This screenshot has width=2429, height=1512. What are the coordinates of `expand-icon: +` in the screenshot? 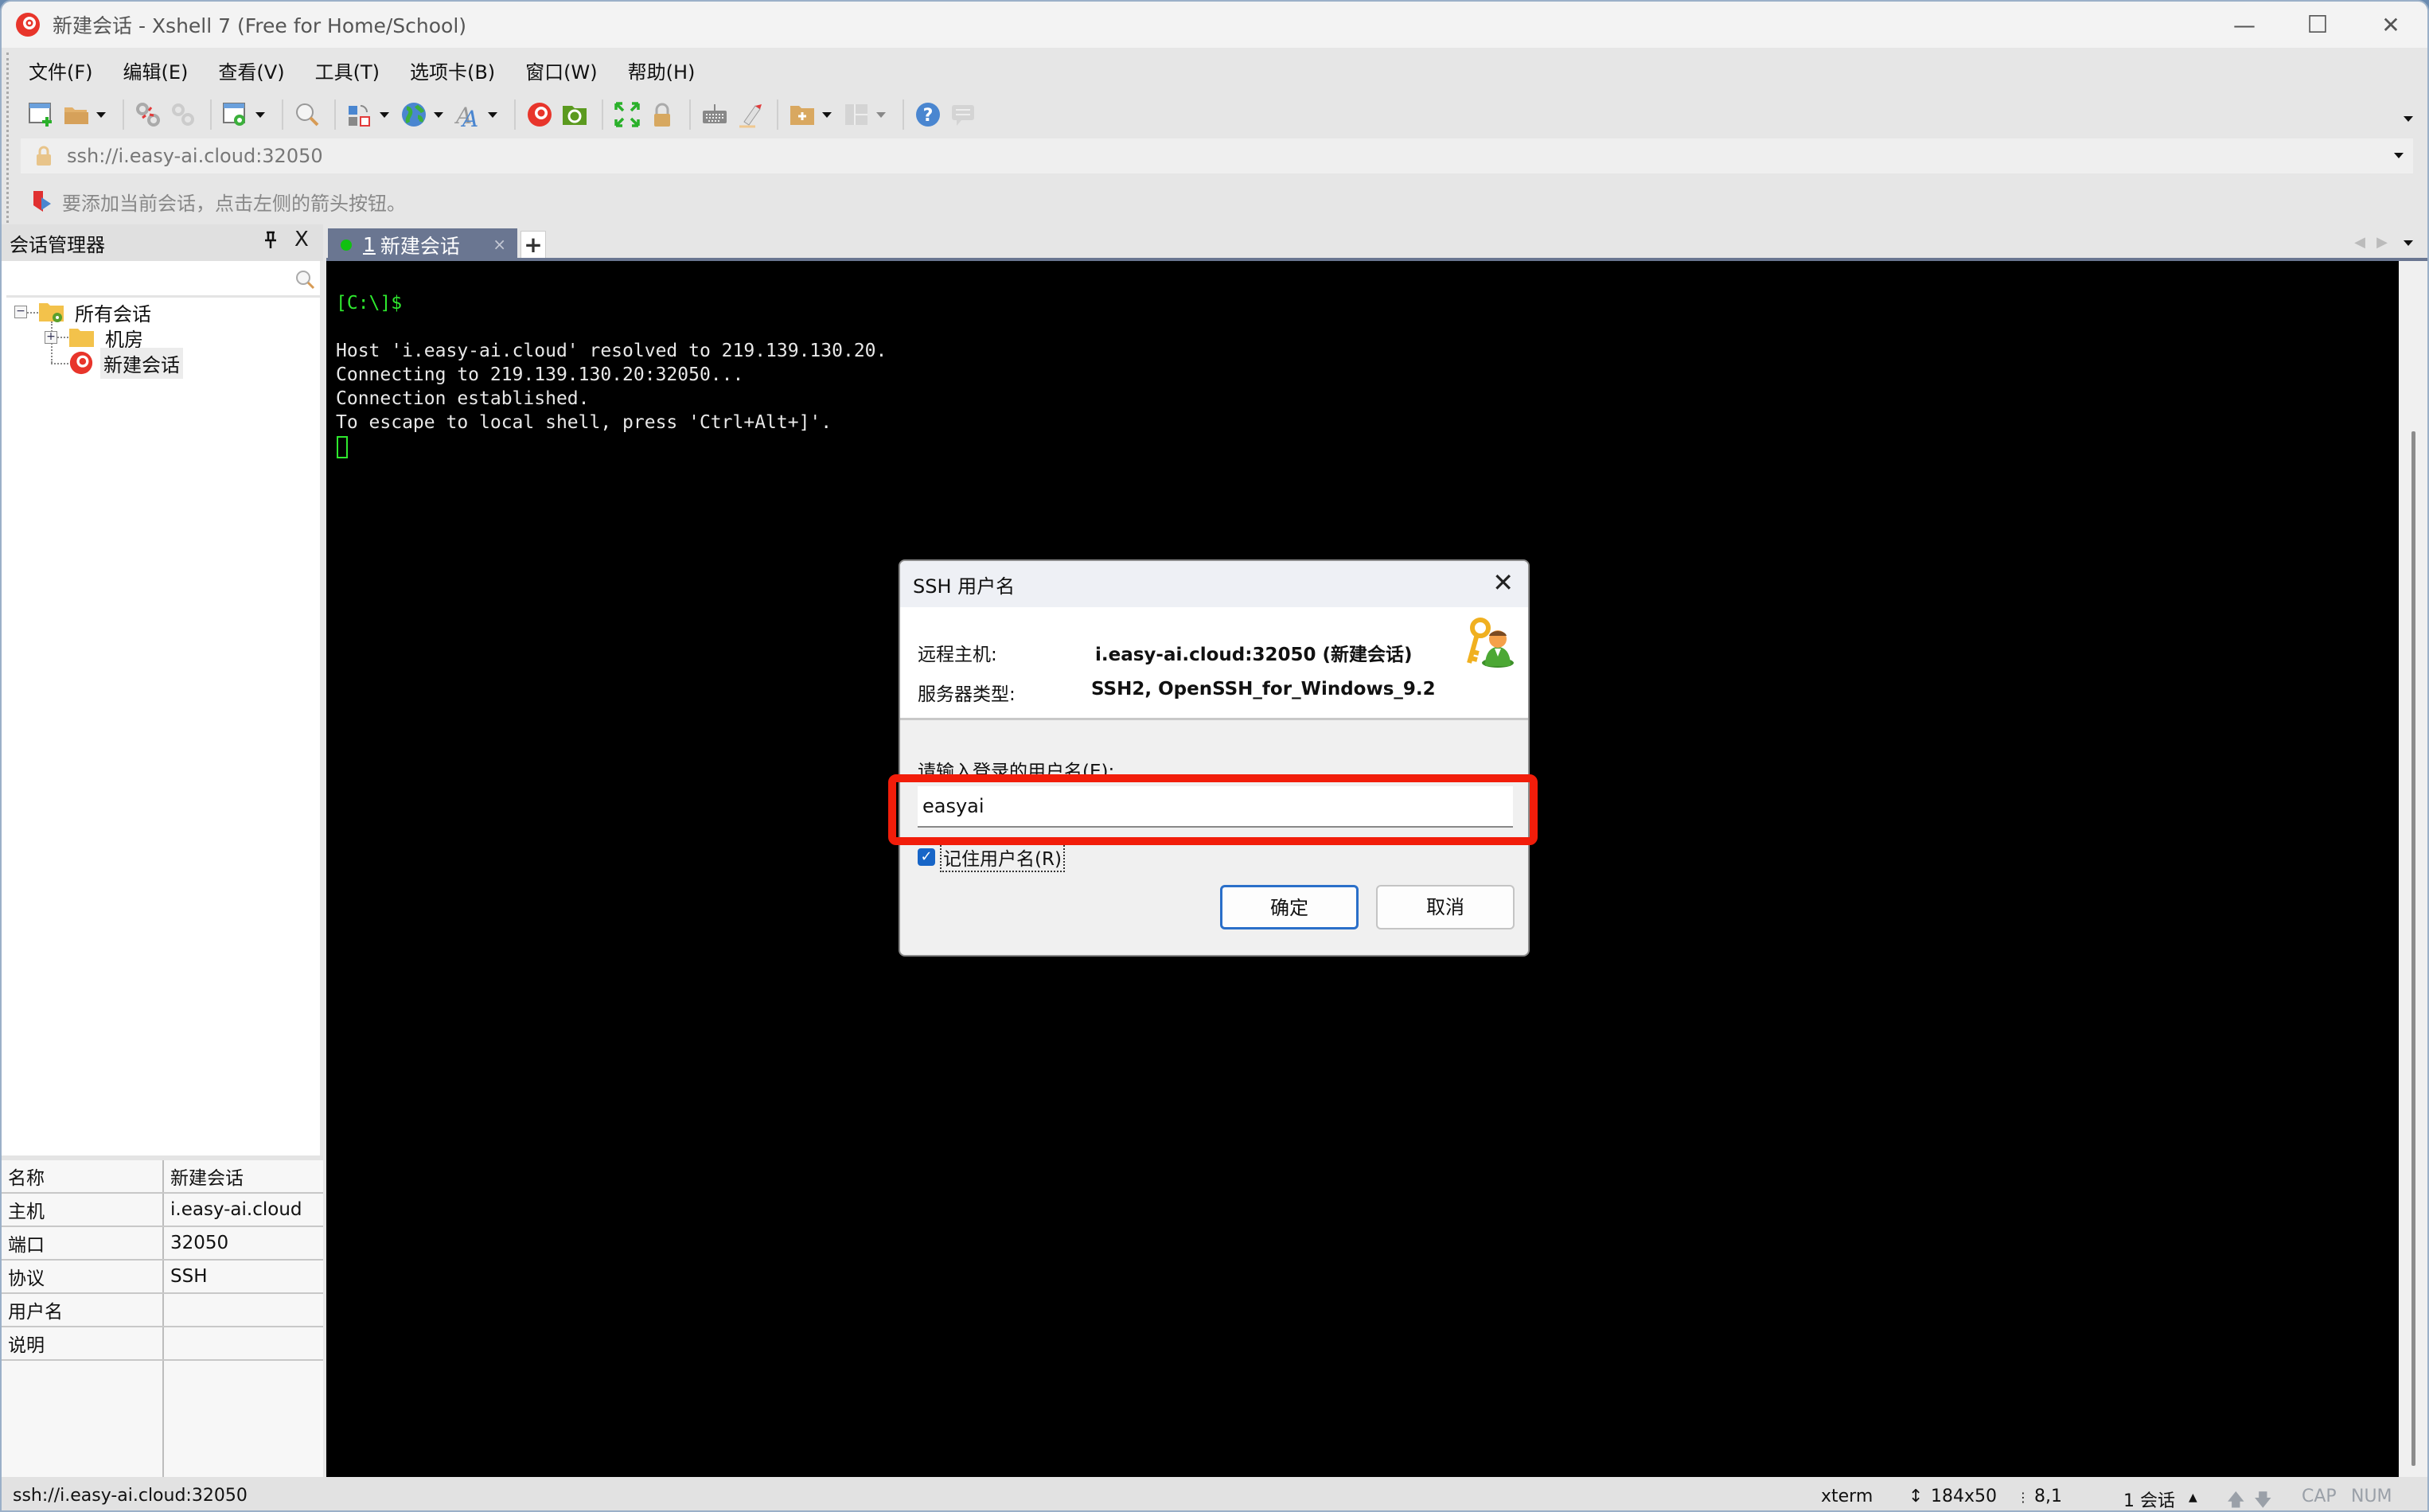 It's located at (51, 337).